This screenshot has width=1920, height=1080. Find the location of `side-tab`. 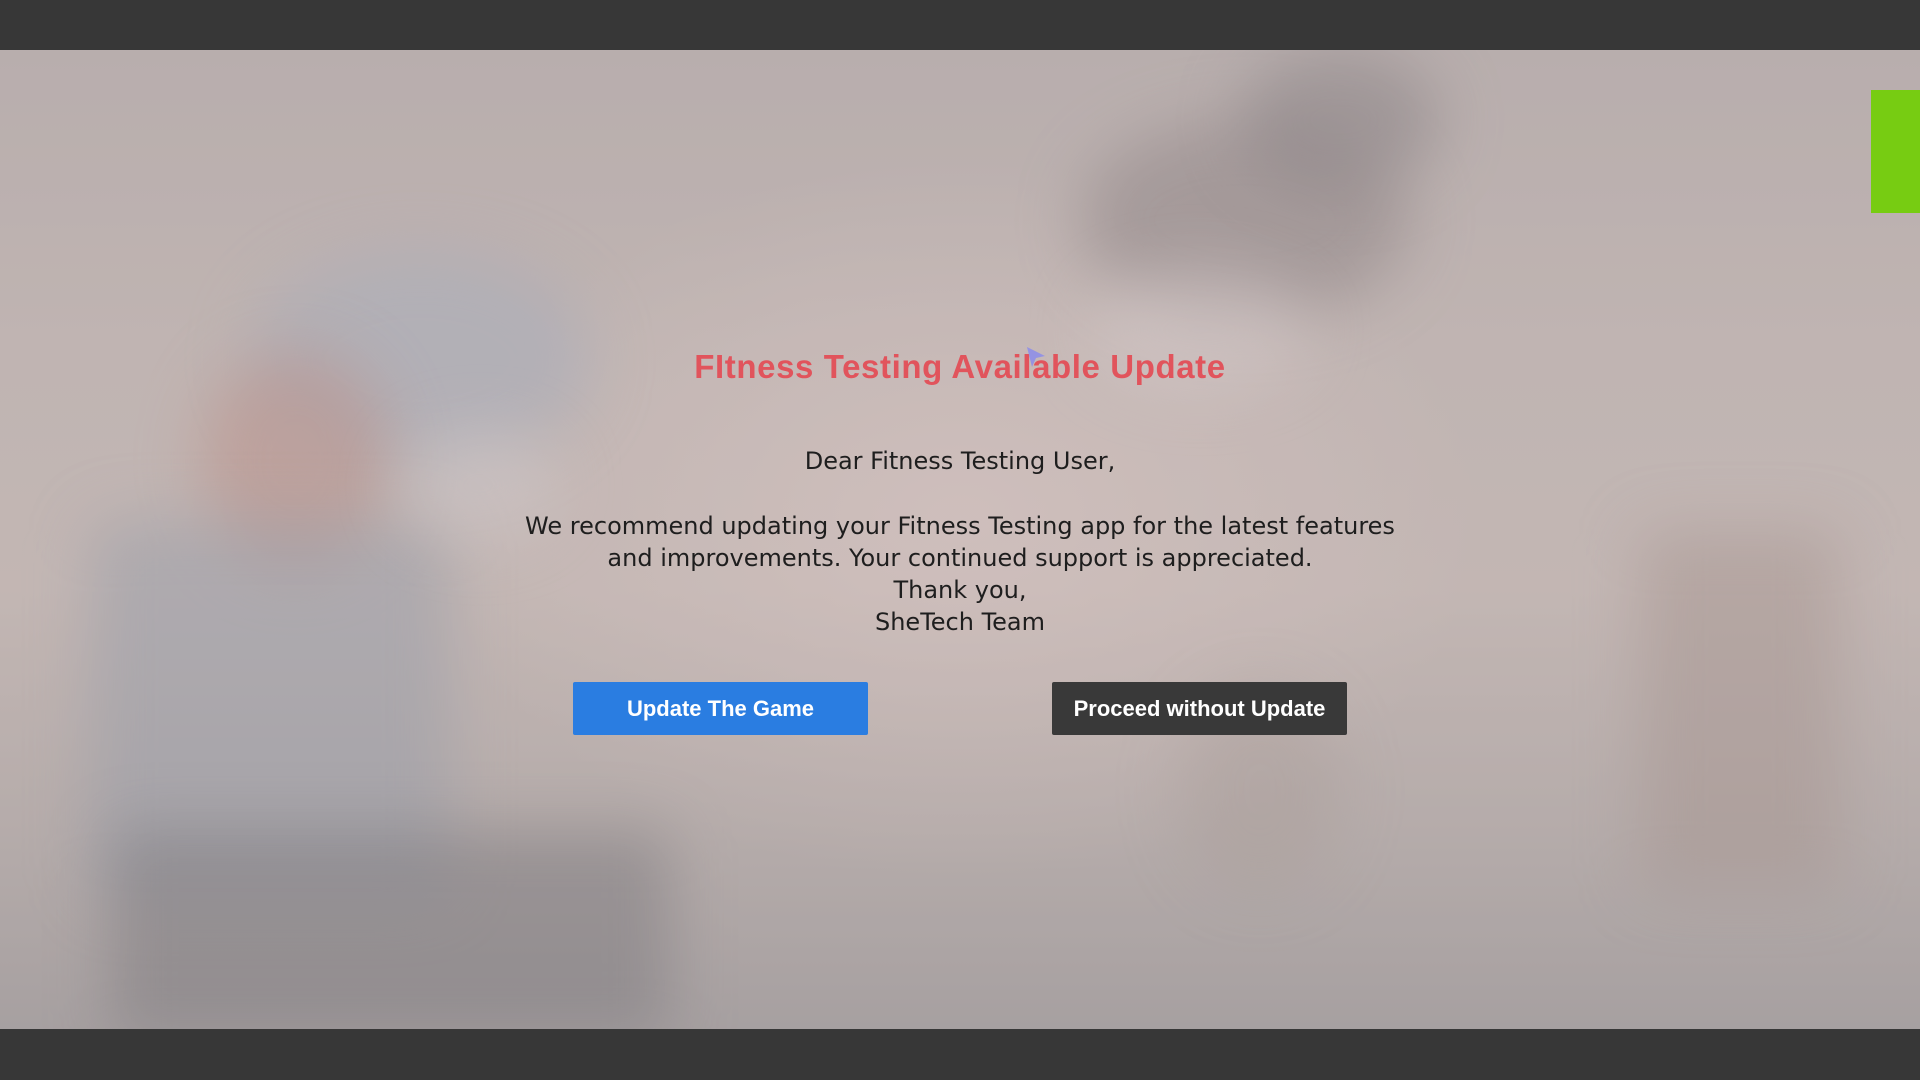

side-tab is located at coordinates (1895, 151).